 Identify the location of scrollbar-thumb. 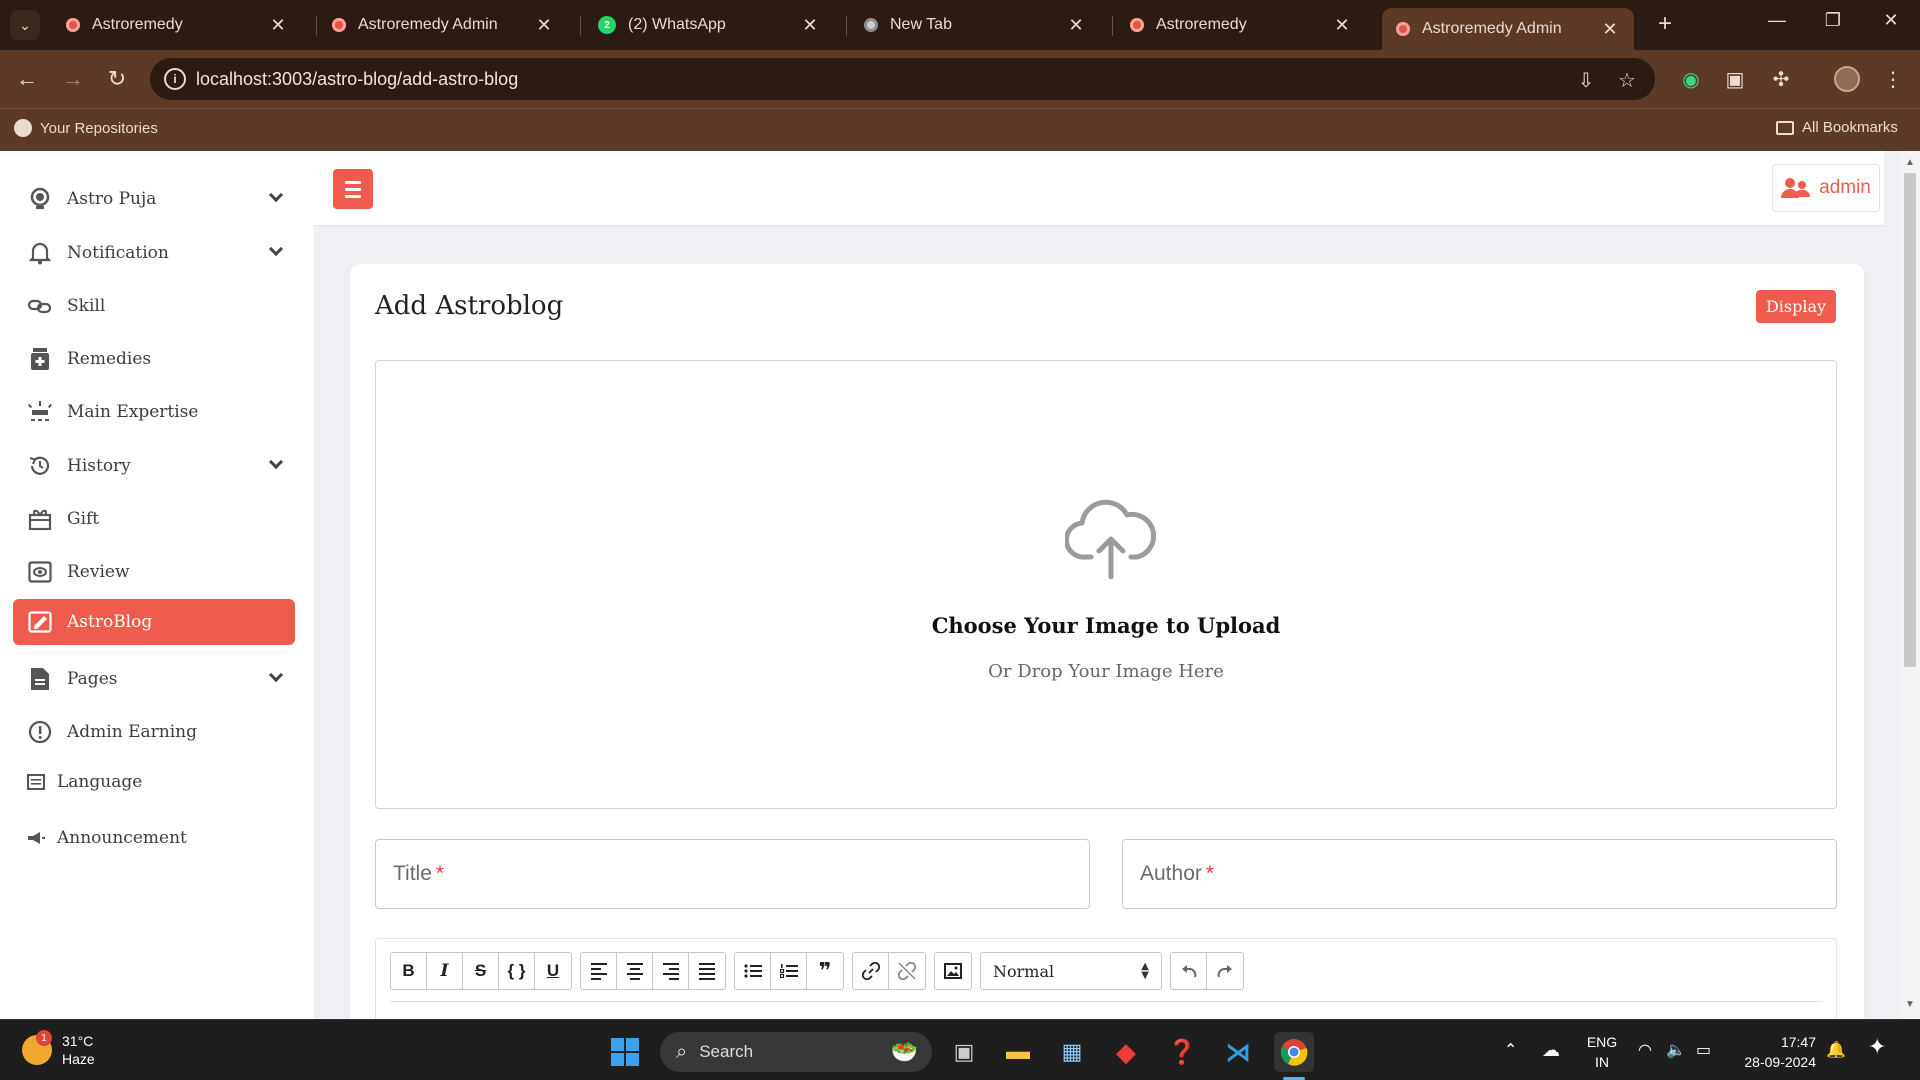
(1910, 420).